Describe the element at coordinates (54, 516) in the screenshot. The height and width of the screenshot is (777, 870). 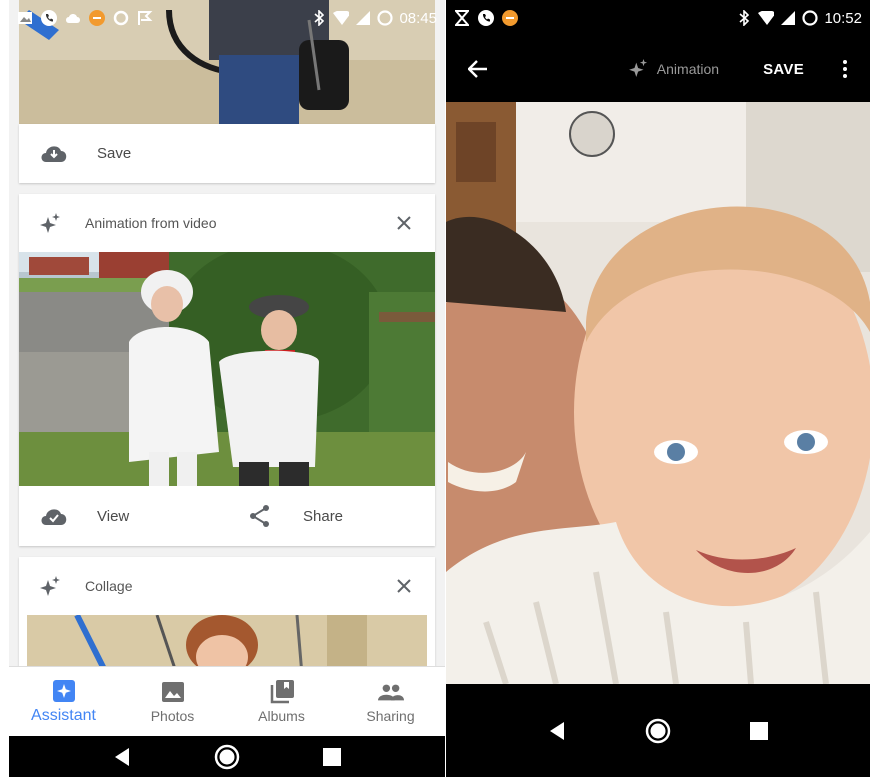
I see `cloud-done-icon` at that location.